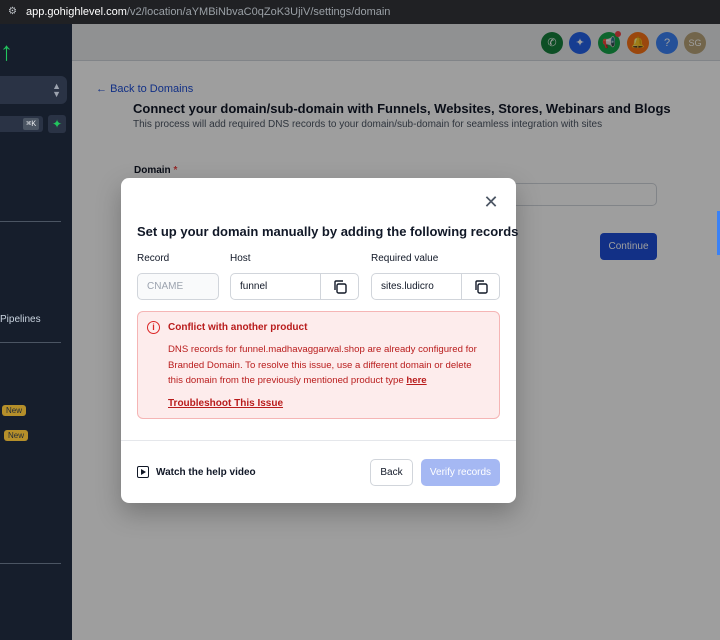 The width and height of the screenshot is (720, 640). Describe the element at coordinates (405, 258) in the screenshot. I see `value-column-label: Required value` at that location.